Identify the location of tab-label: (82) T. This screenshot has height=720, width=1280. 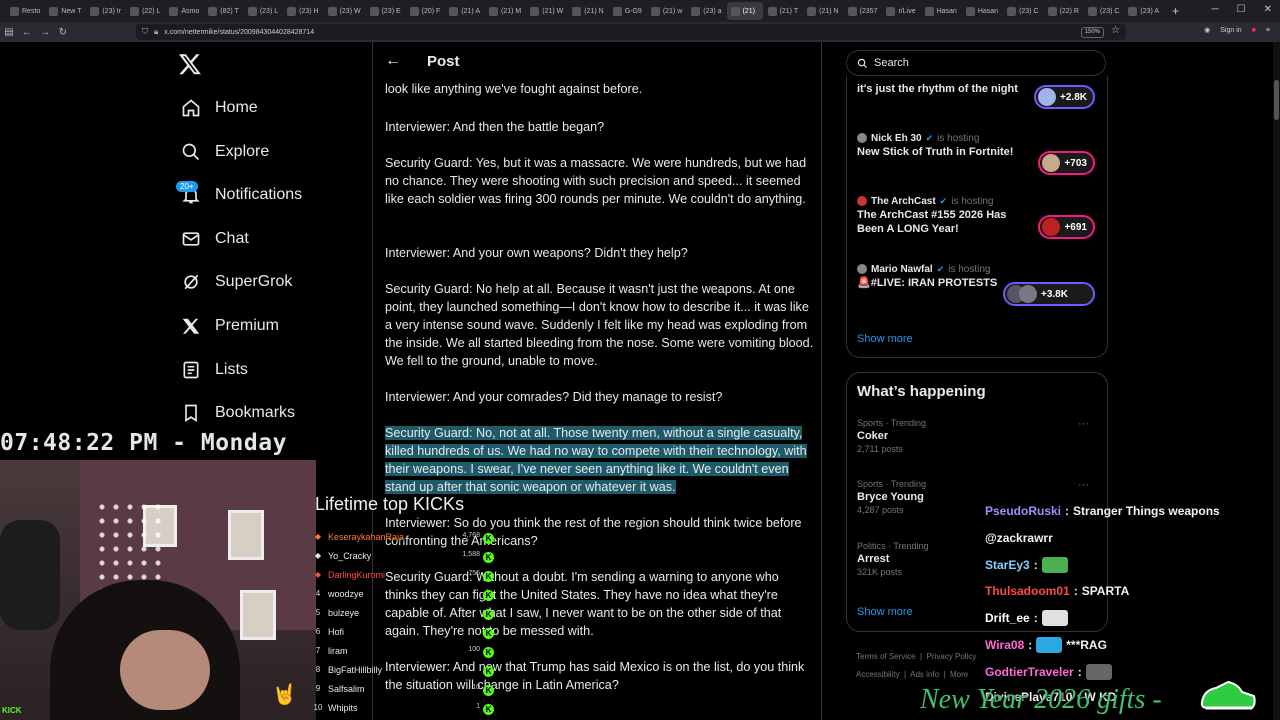
(229, 11).